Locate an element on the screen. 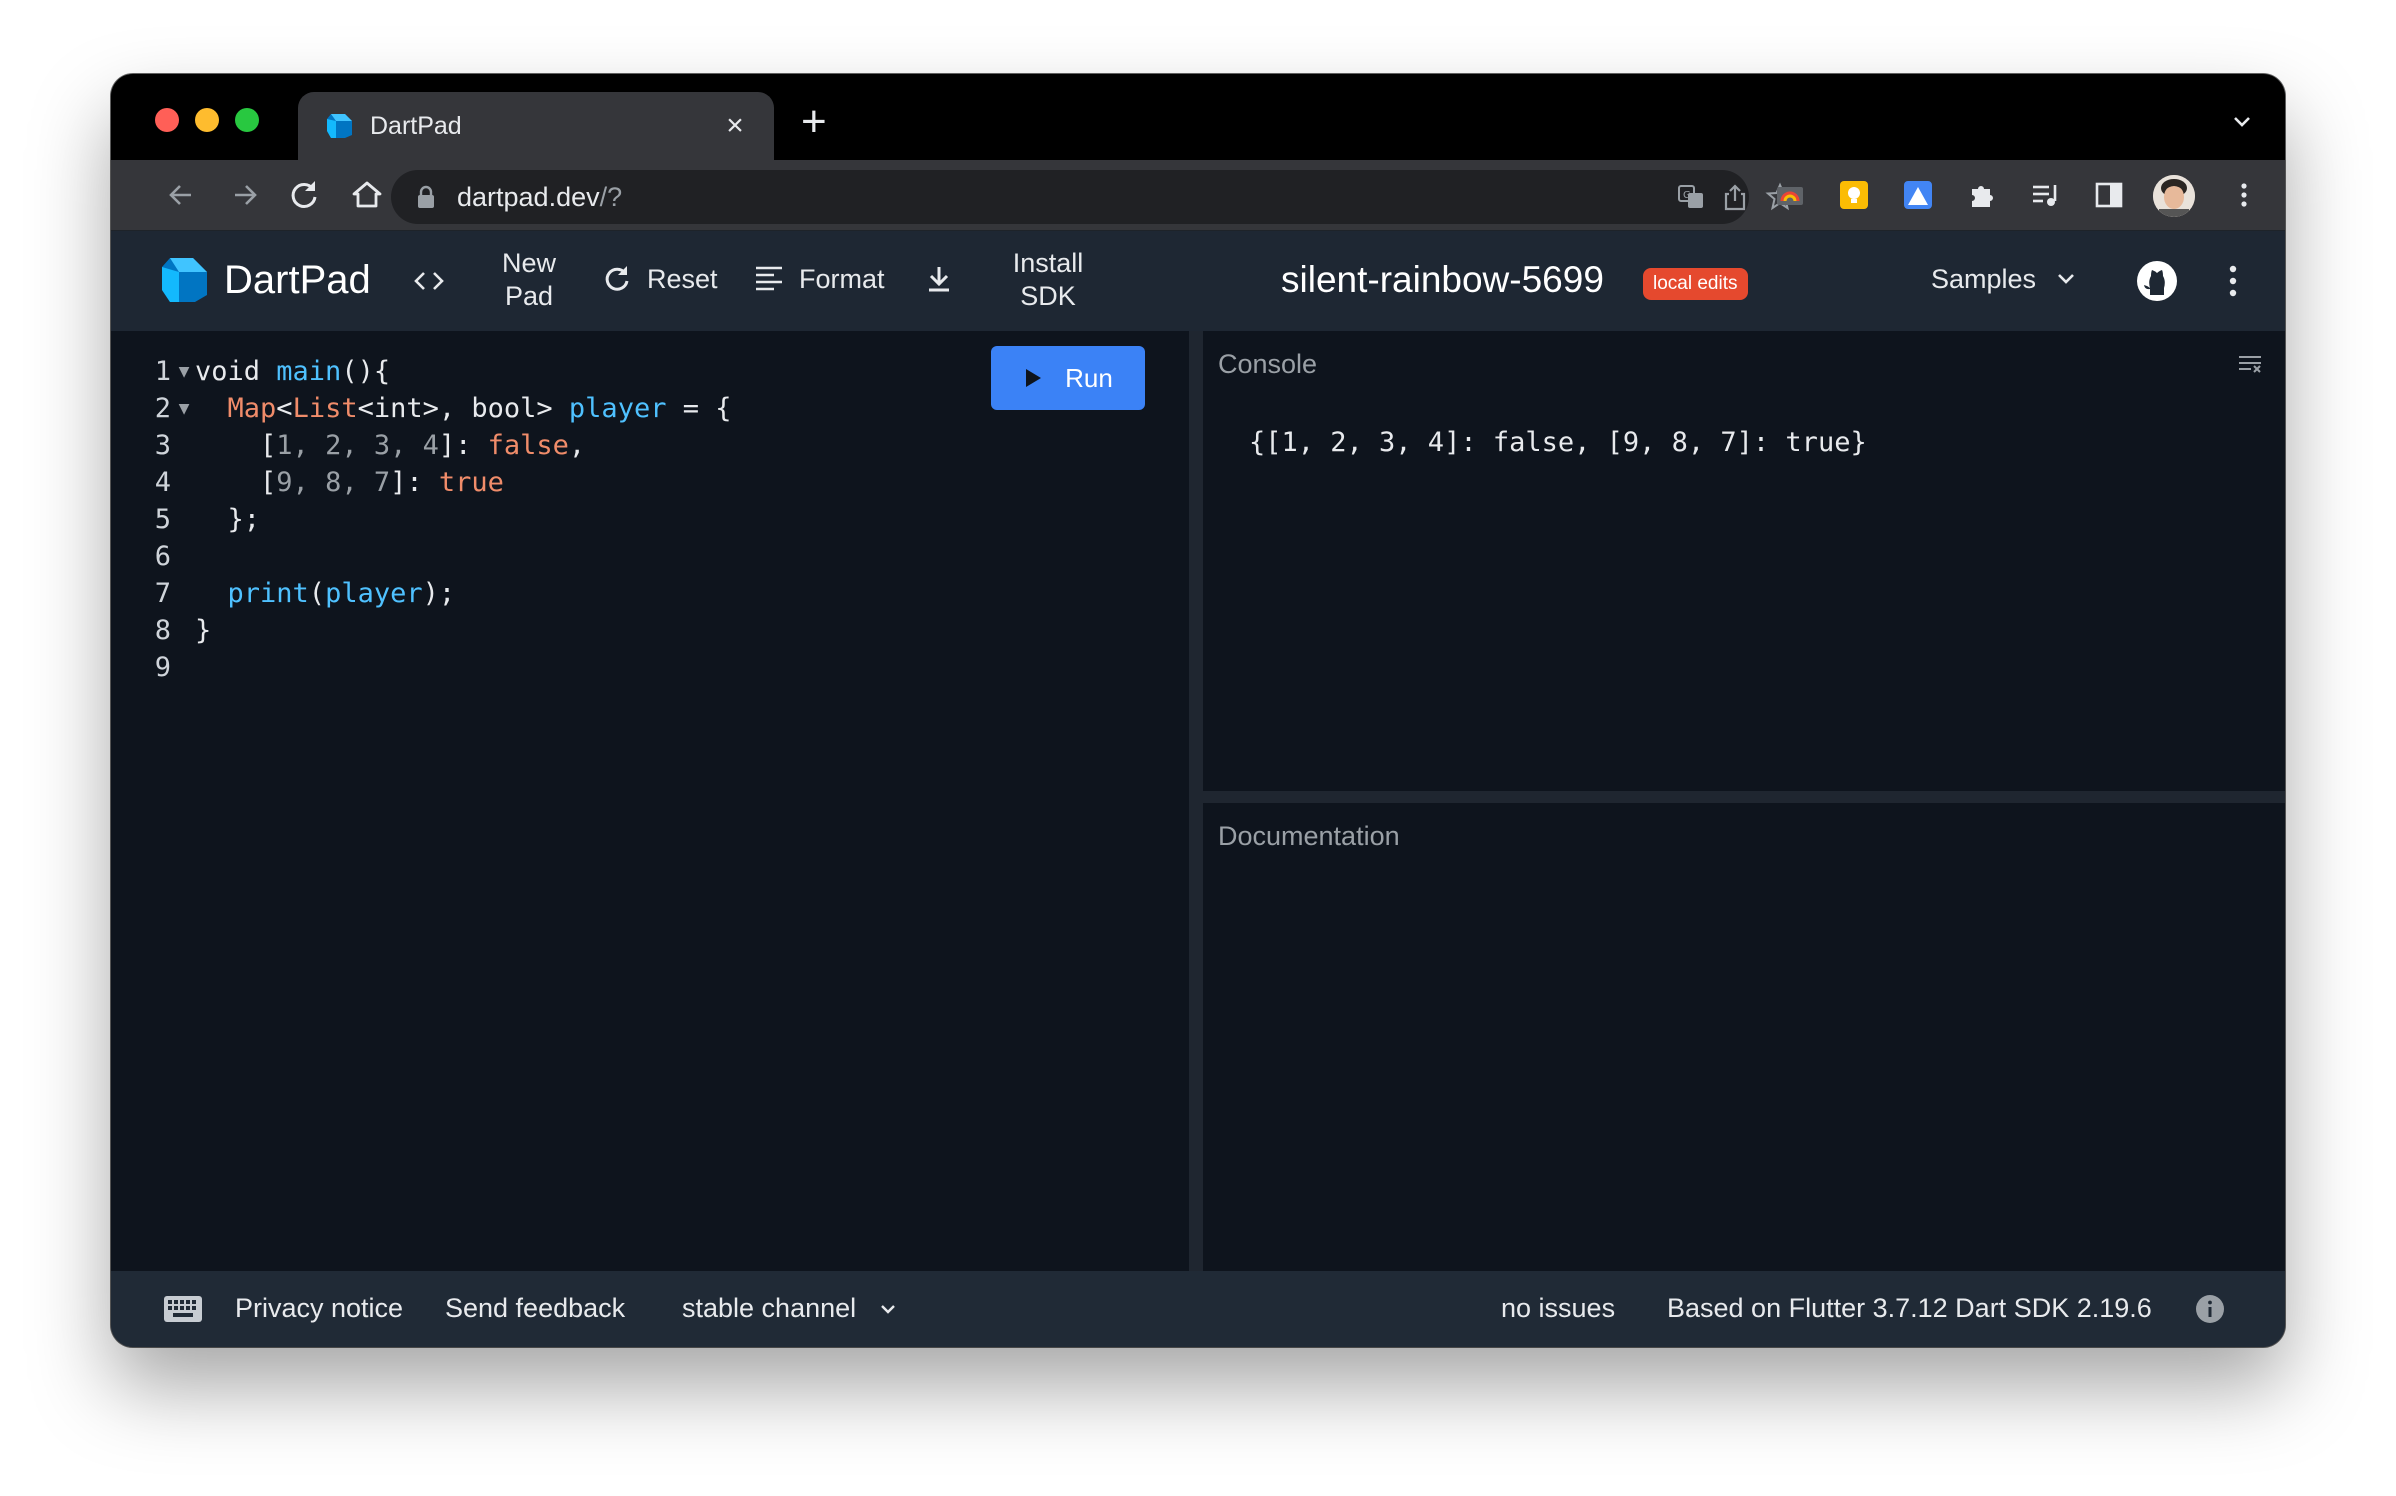 The height and width of the screenshot is (1496, 2396). line-number: 8 is located at coordinates (162, 630).